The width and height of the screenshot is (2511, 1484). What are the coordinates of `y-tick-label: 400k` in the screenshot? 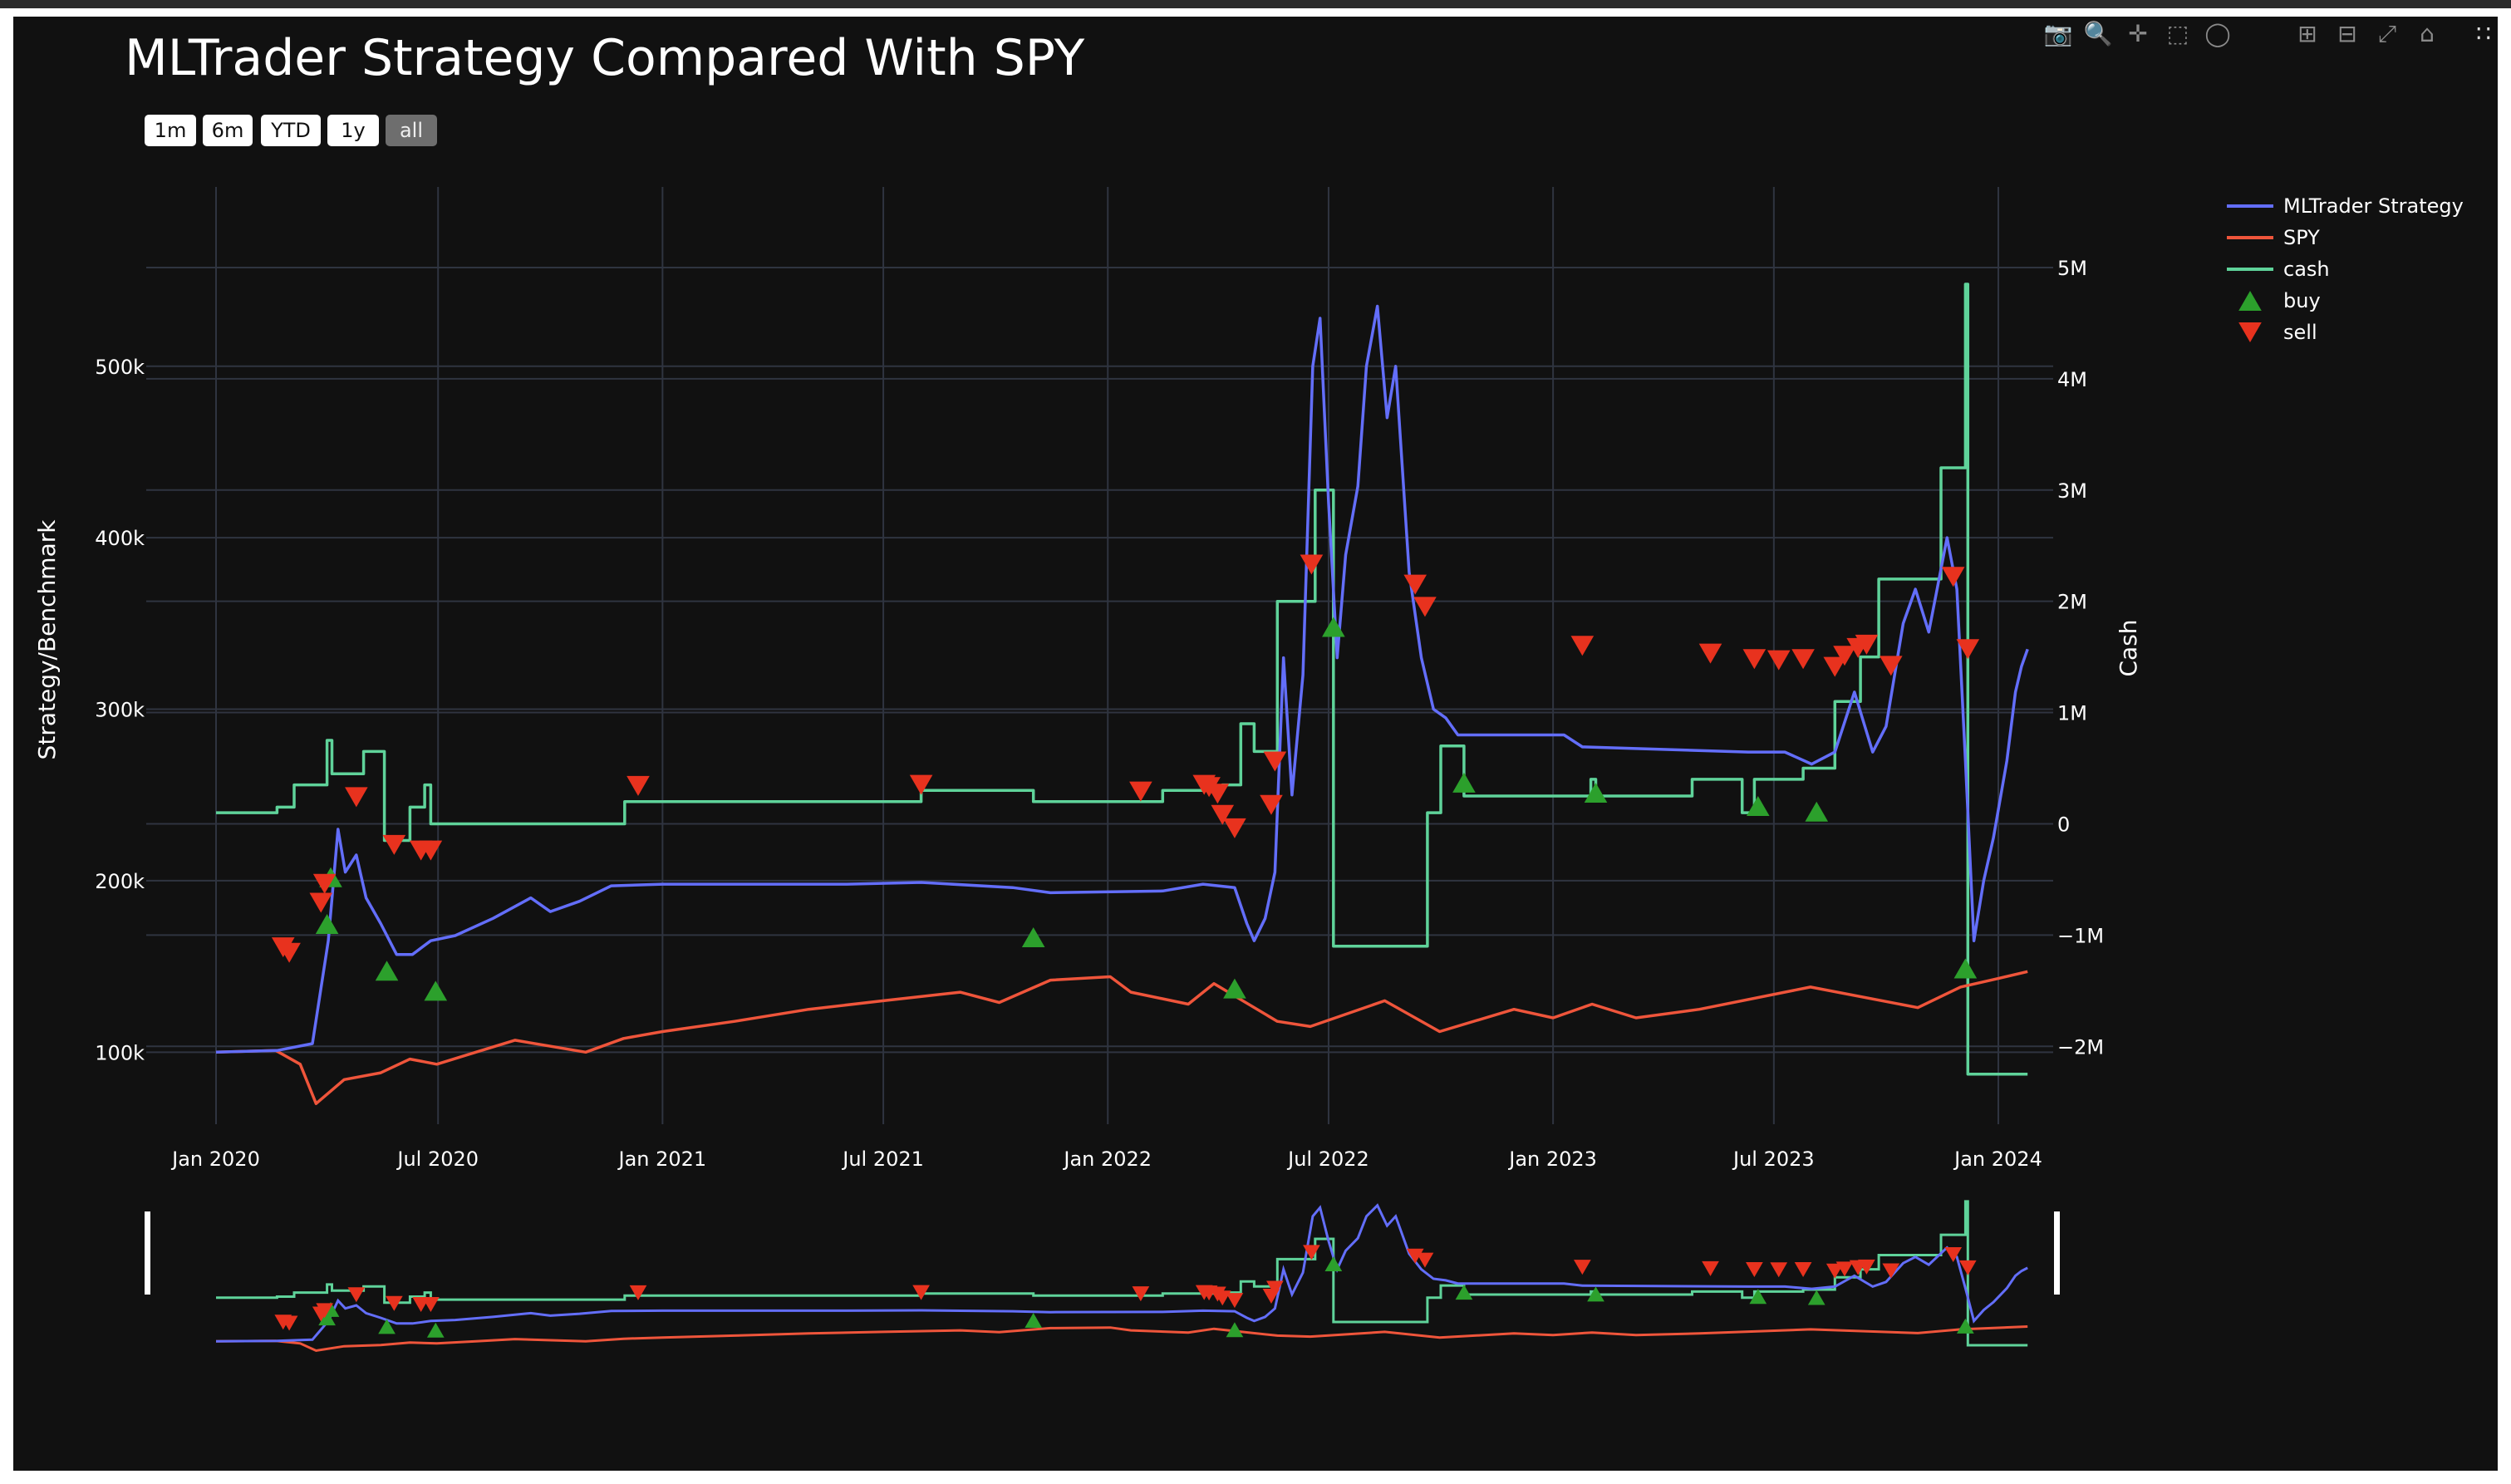 It's located at (120, 538).